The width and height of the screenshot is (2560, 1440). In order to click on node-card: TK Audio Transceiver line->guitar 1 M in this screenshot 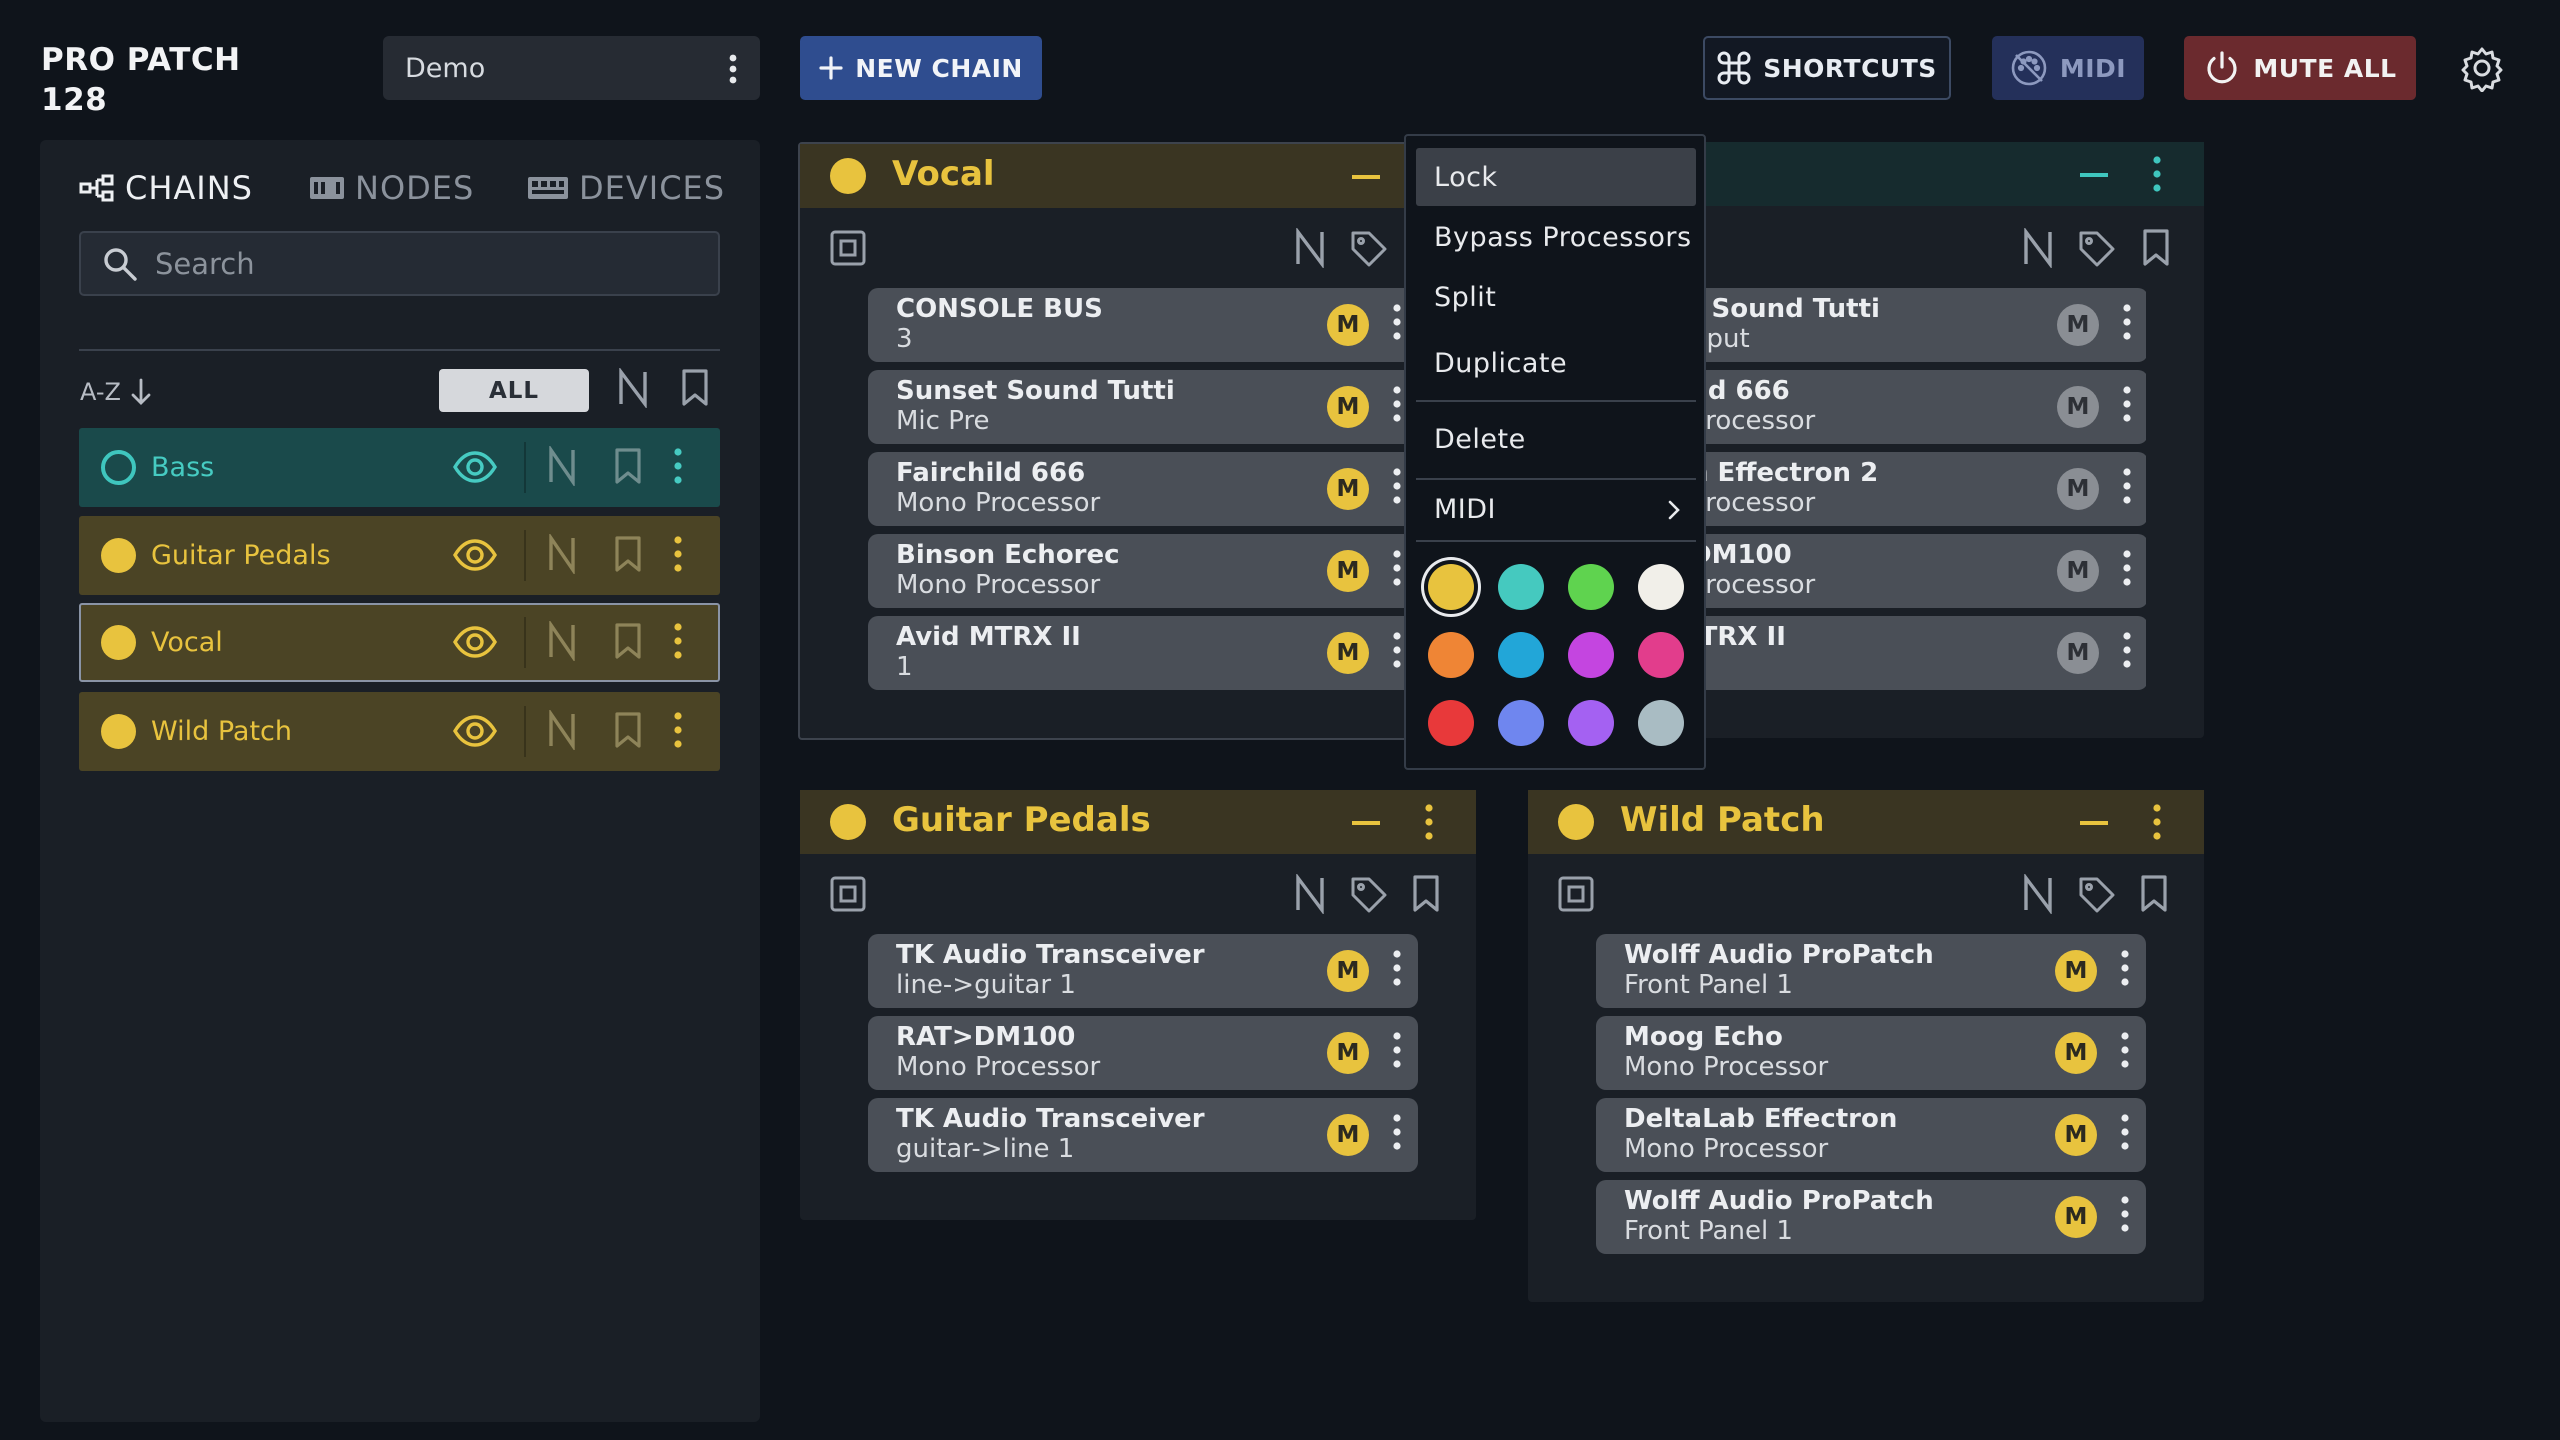, I will do `click(1143, 971)`.